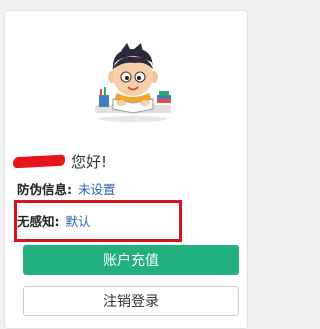 The image size is (320, 329). What do you see at coordinates (131, 260) in the screenshot?
I see `recharge-button: 账户充值` at bounding box center [131, 260].